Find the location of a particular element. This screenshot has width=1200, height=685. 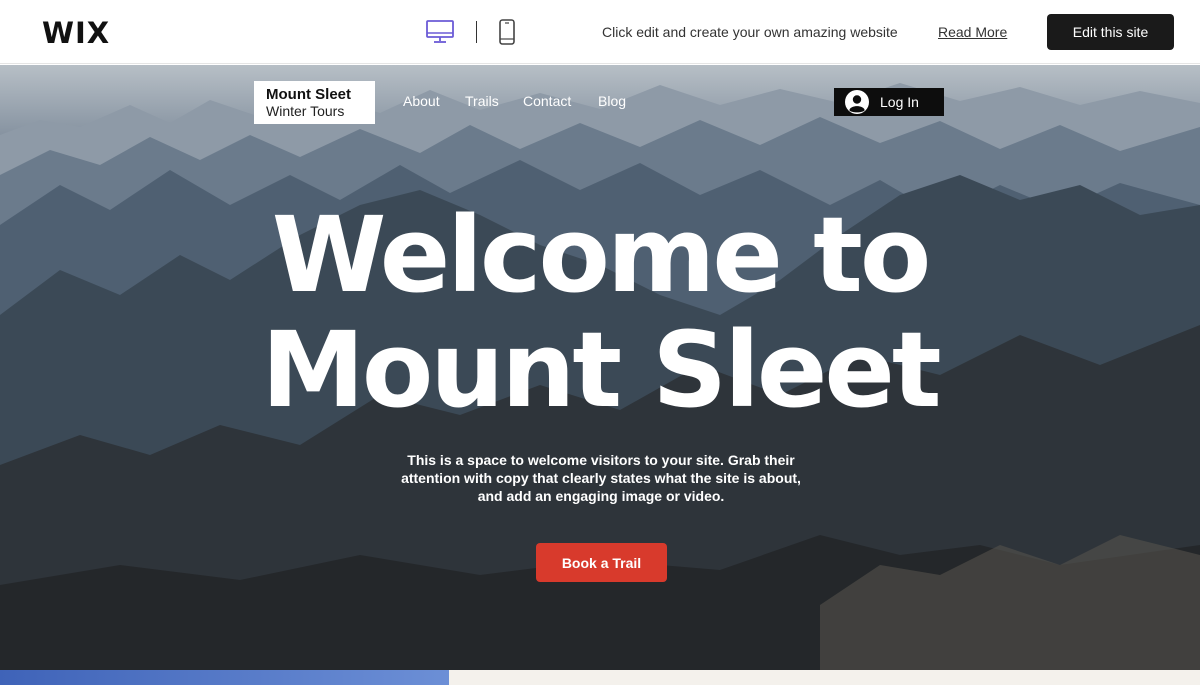

nav-trails: Trails is located at coordinates (482, 101).